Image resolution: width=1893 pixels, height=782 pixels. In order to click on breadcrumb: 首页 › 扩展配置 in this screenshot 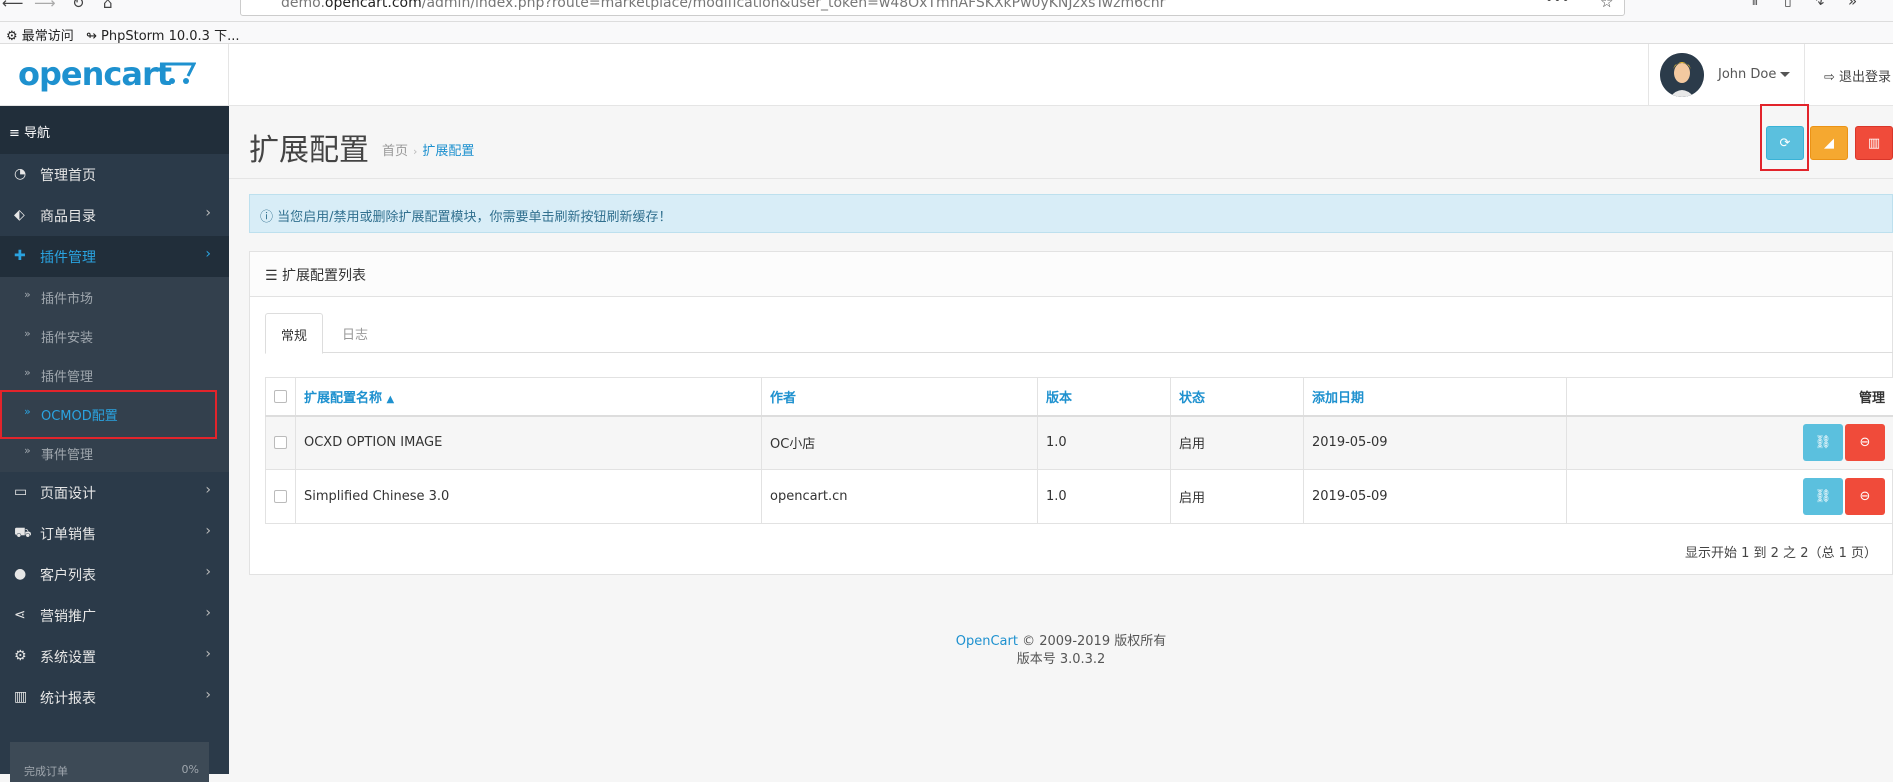, I will do `click(428, 149)`.